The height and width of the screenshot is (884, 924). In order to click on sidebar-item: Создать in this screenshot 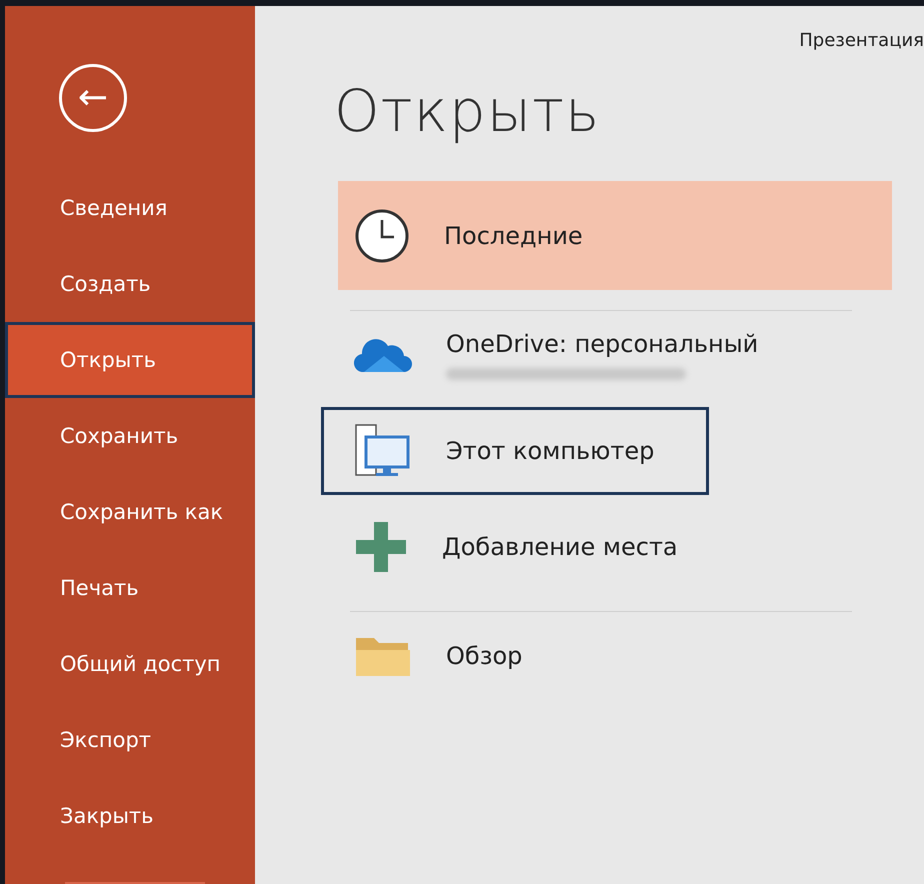, I will do `click(130, 284)`.